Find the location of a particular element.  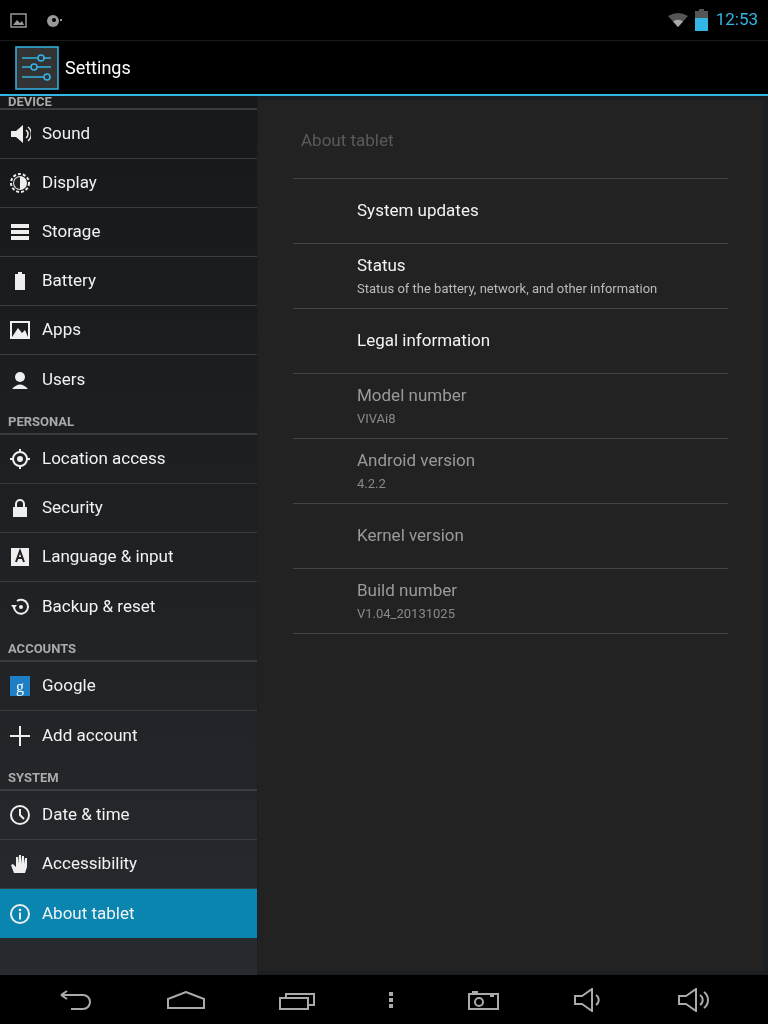

sidebar-item: Battery is located at coordinates (128, 281).